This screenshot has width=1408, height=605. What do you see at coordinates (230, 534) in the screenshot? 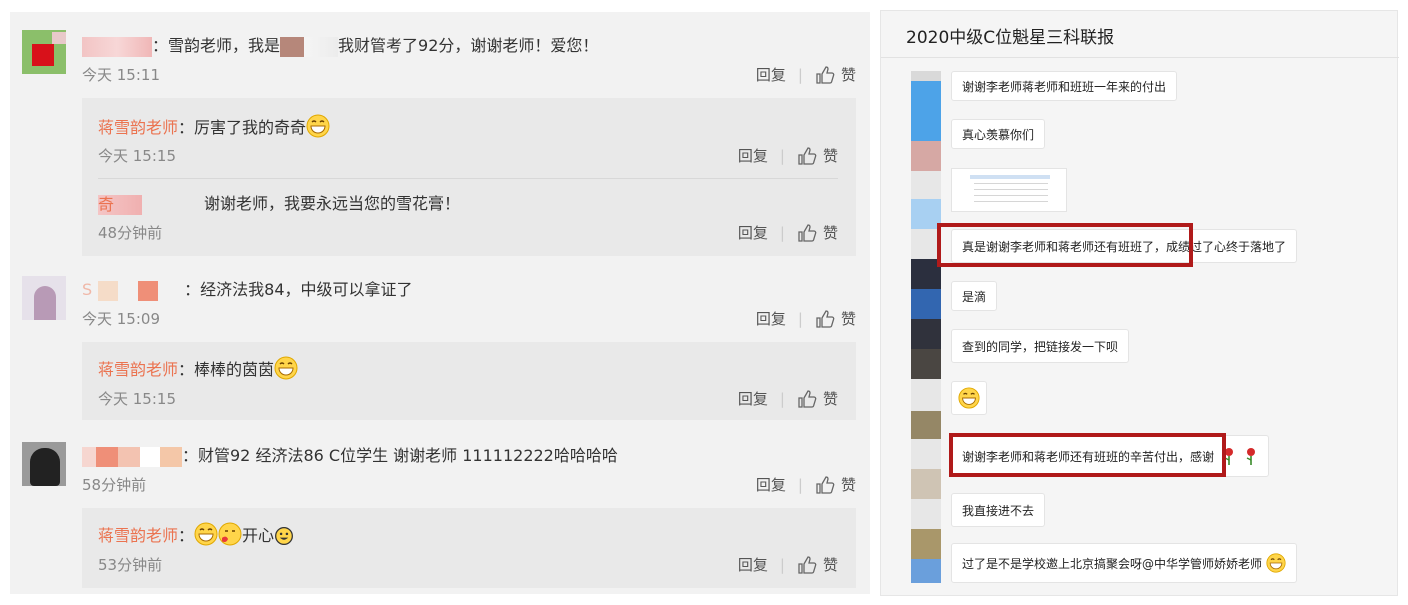
I see `kiss-emoji-icon` at bounding box center [230, 534].